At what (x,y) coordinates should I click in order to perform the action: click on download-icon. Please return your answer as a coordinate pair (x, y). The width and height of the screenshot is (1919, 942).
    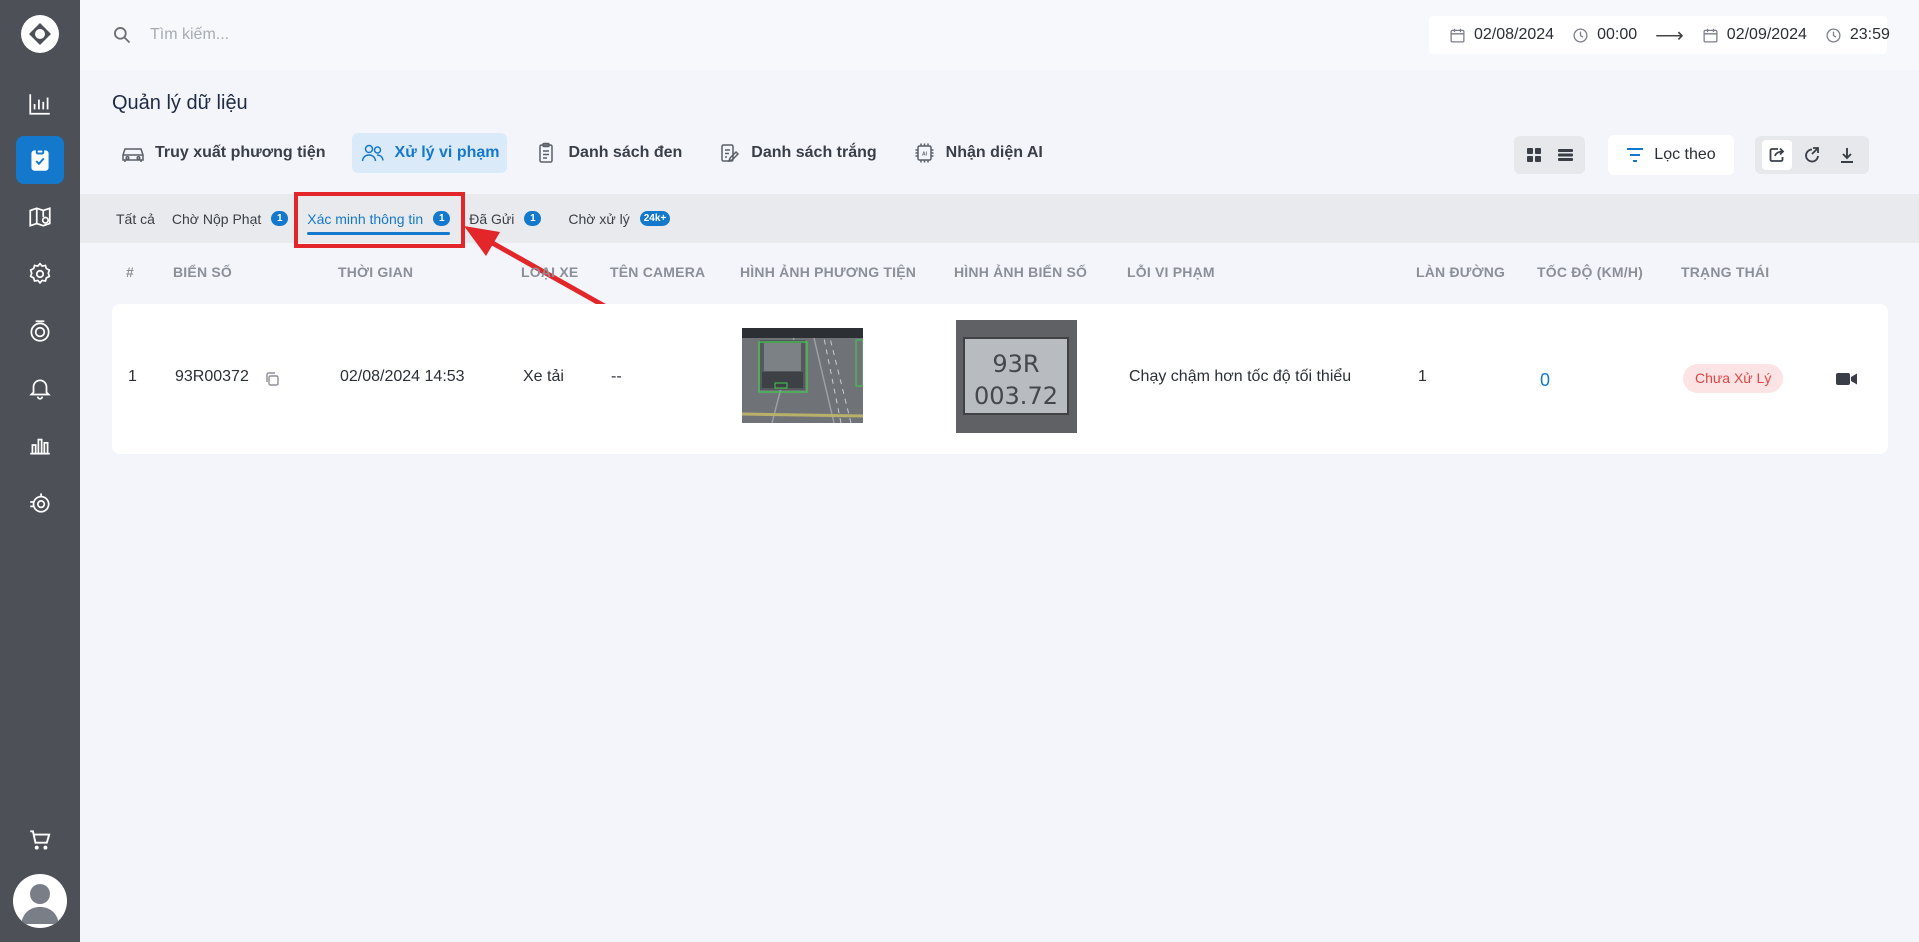
    Looking at the image, I should click on (1847, 155).